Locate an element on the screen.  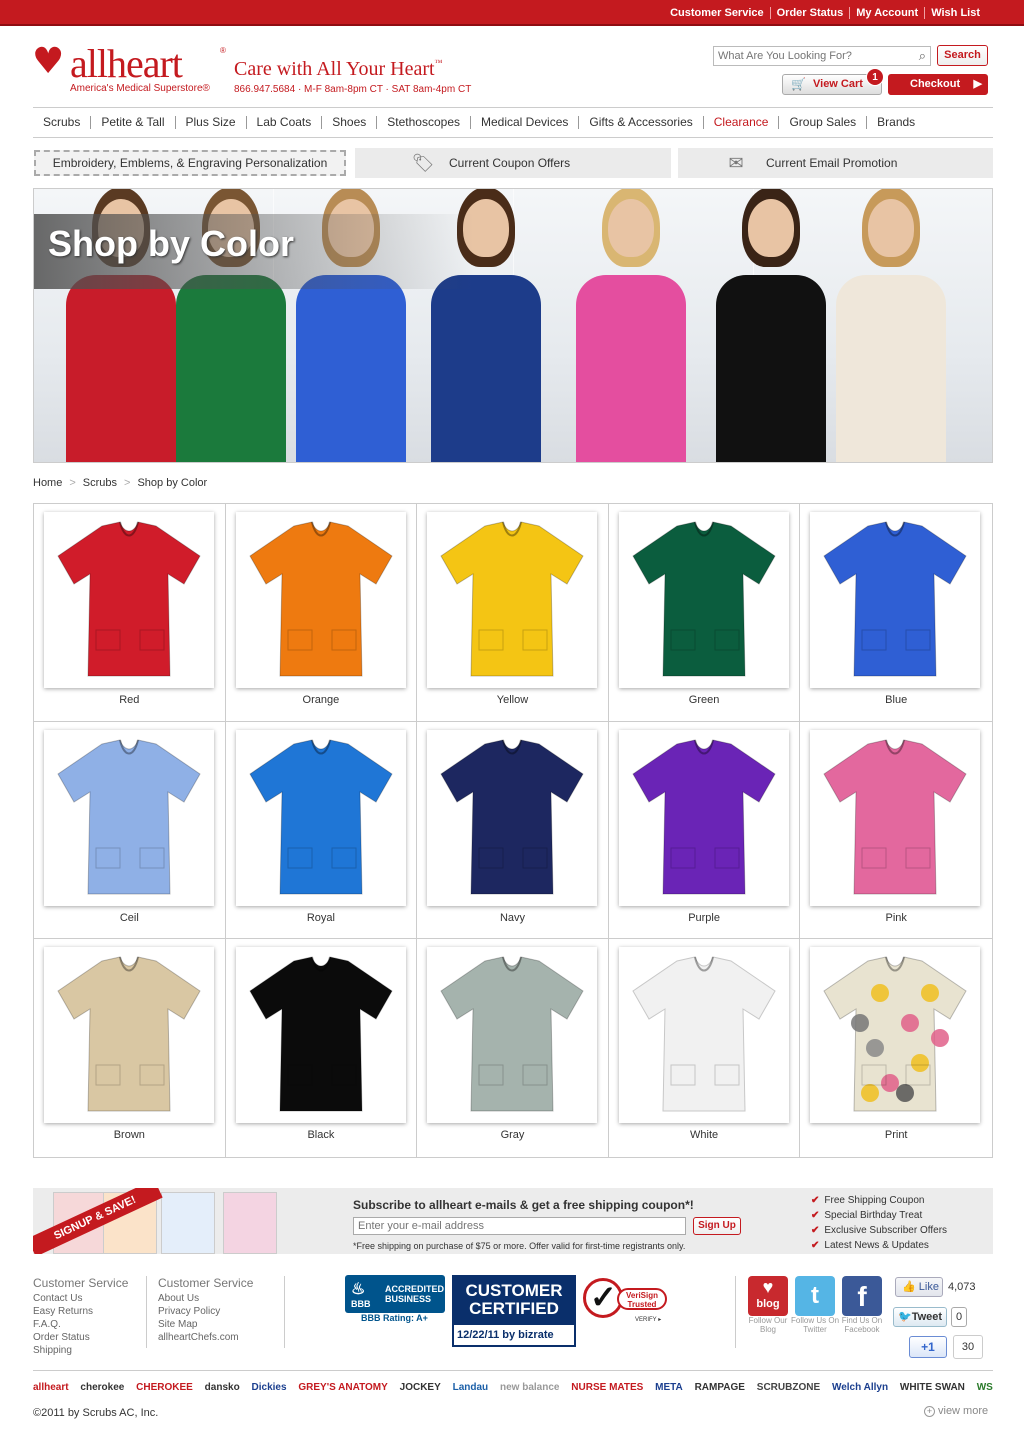
checkout-button: Checkout ▶ is located at coordinates (938, 84).